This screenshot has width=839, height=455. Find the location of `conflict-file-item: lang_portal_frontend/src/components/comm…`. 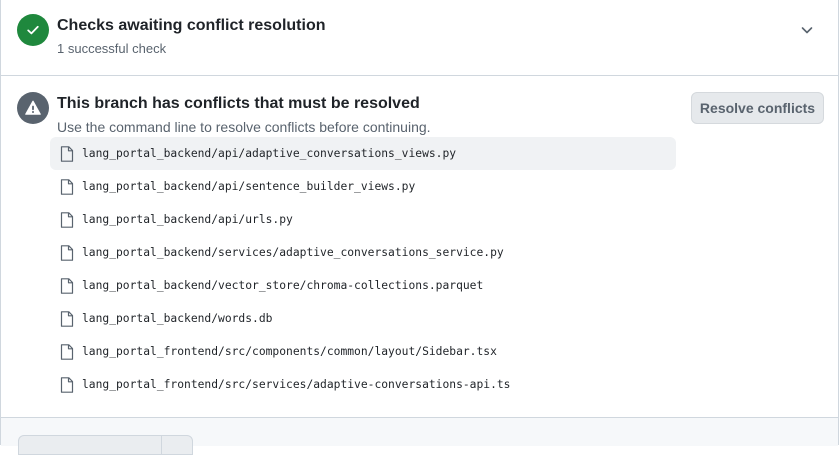

conflict-file-item: lang_portal_frontend/src/components/comm… is located at coordinates (363, 351).